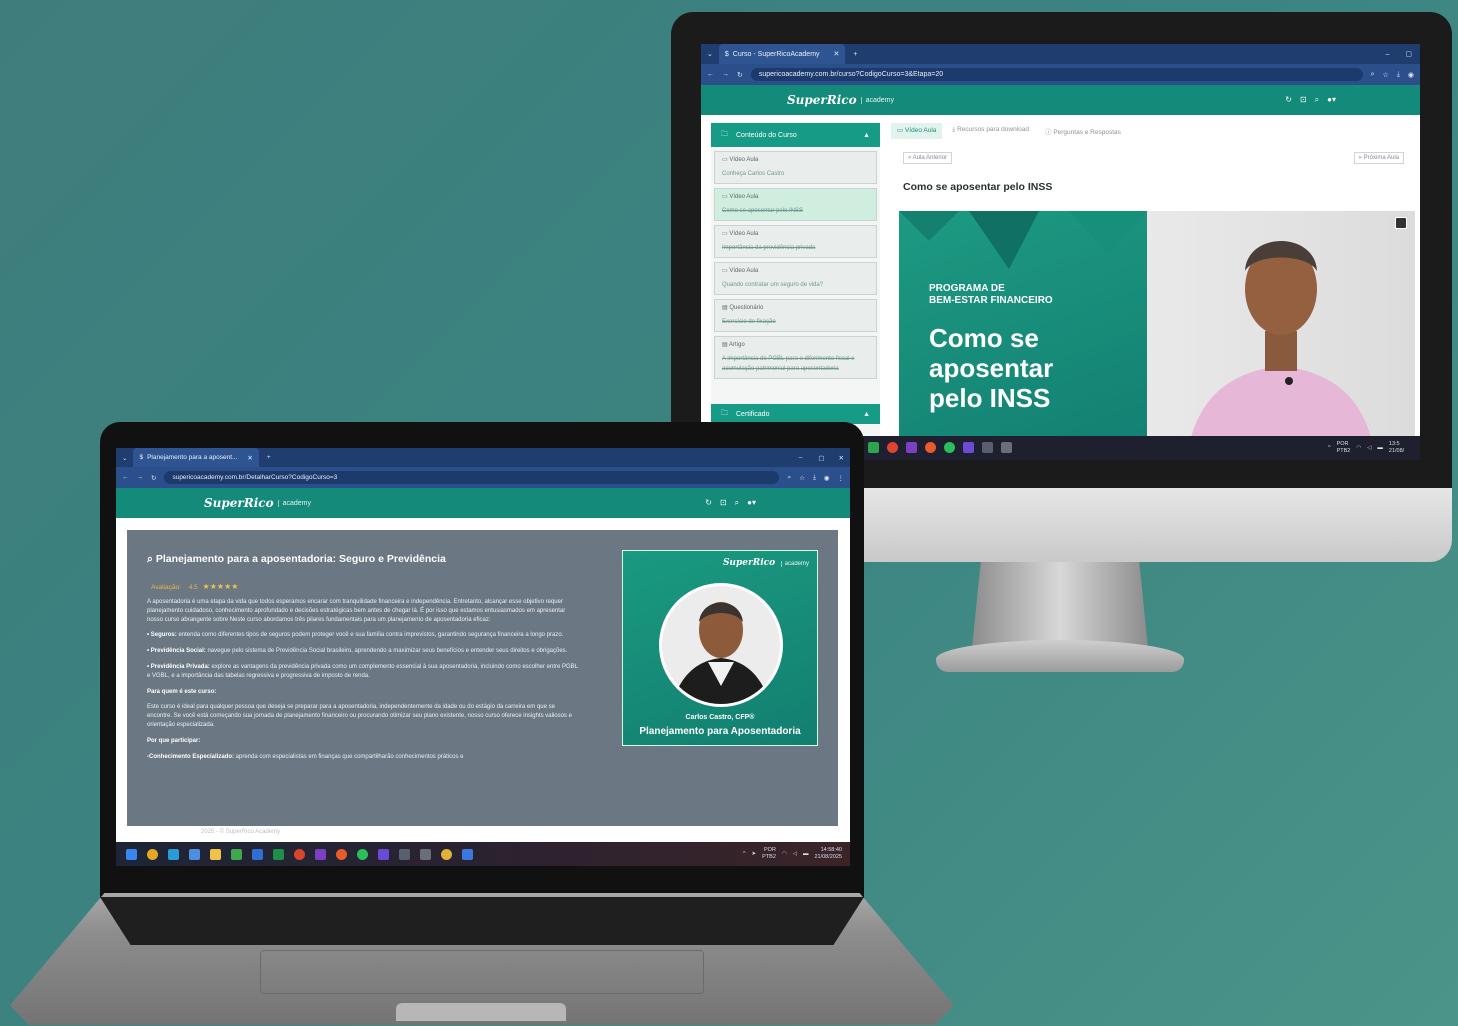 Image resolution: width=1458 pixels, height=1026 pixels. What do you see at coordinates (754, 854) in the screenshot?
I see `send-icon: ➤` at bounding box center [754, 854].